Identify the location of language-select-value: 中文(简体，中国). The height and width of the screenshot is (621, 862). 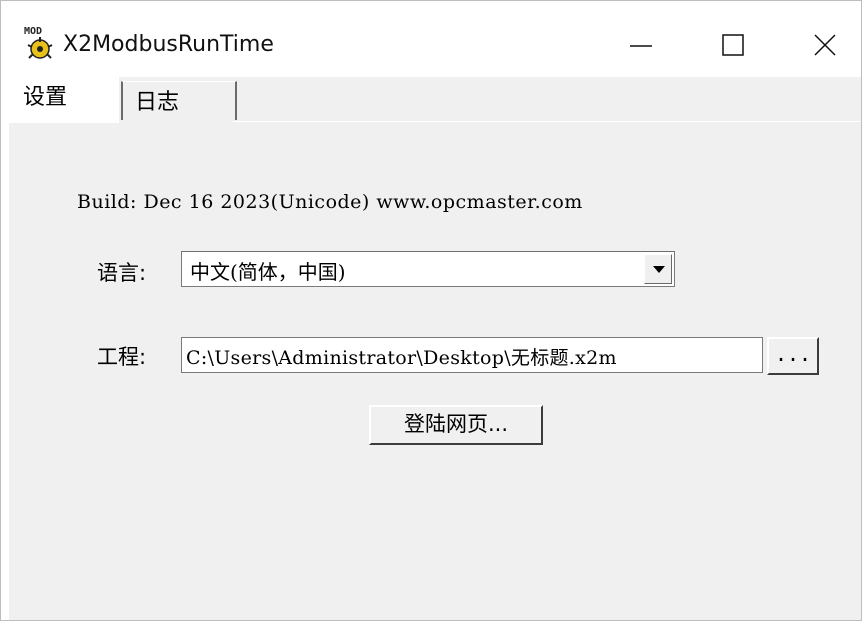
(268, 272).